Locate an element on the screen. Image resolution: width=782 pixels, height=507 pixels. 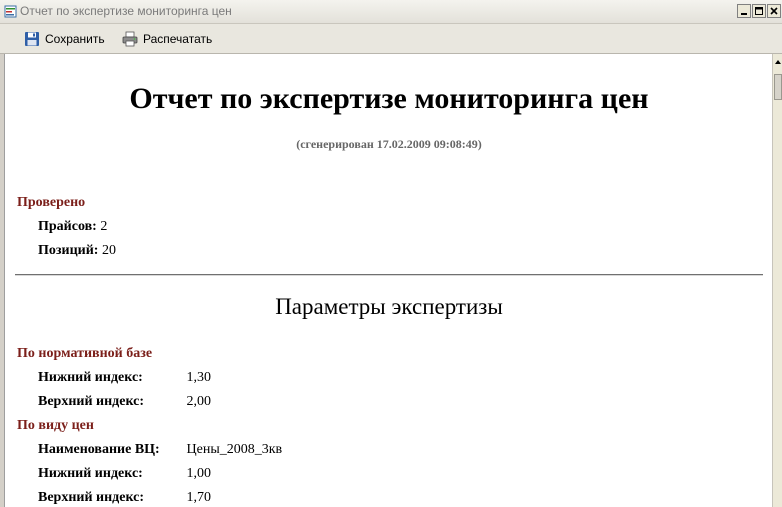
floppy-disk-icon is located at coordinates (32, 39).